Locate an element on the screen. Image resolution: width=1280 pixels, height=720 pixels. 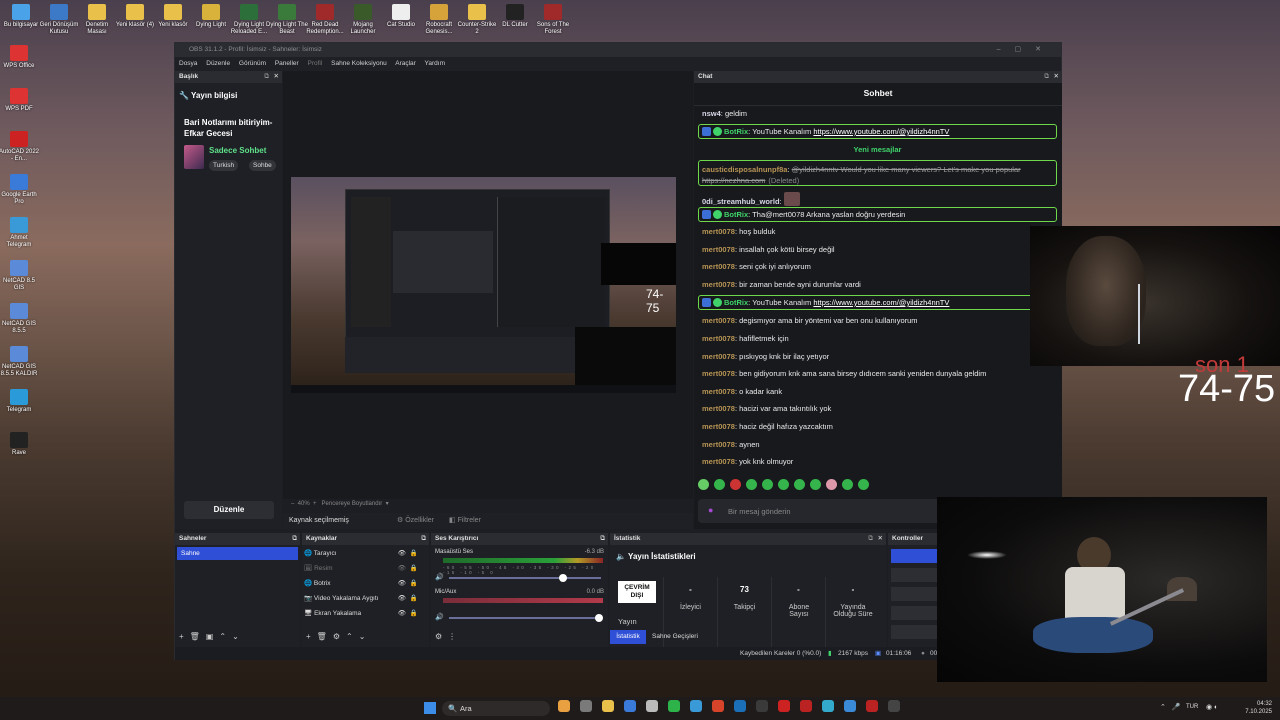
window-controls: –▢✕ is located at coordinates (1026, 50).